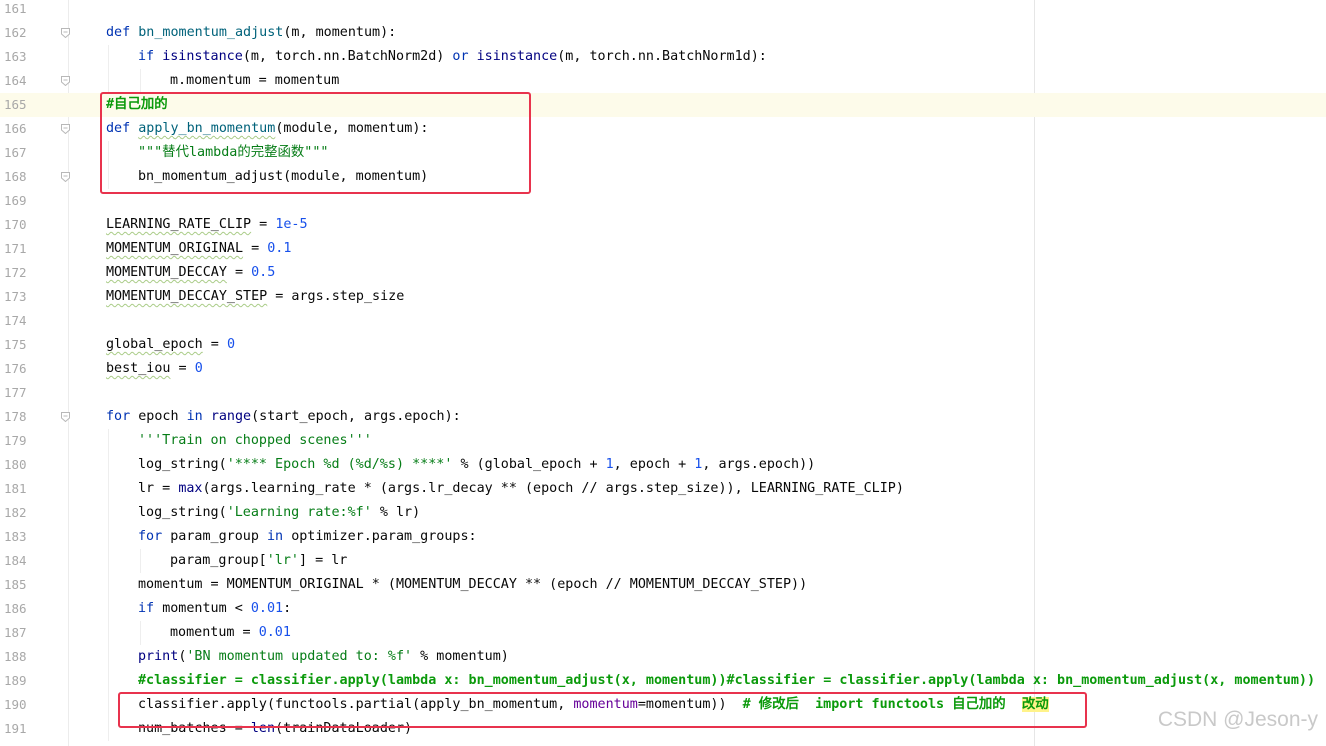  What do you see at coordinates (663, 273) in the screenshot?
I see `code-line: 172 MOMENTUM_DECCAY = 0.5` at bounding box center [663, 273].